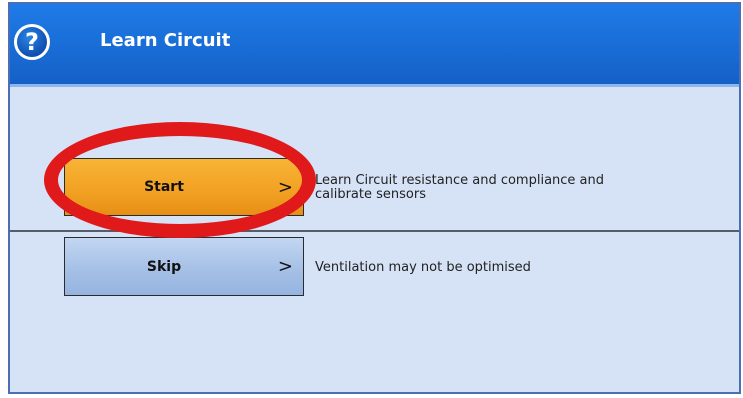 The height and width of the screenshot is (398, 743). Describe the element at coordinates (164, 266) in the screenshot. I see `skip-button-label: Skip` at that location.